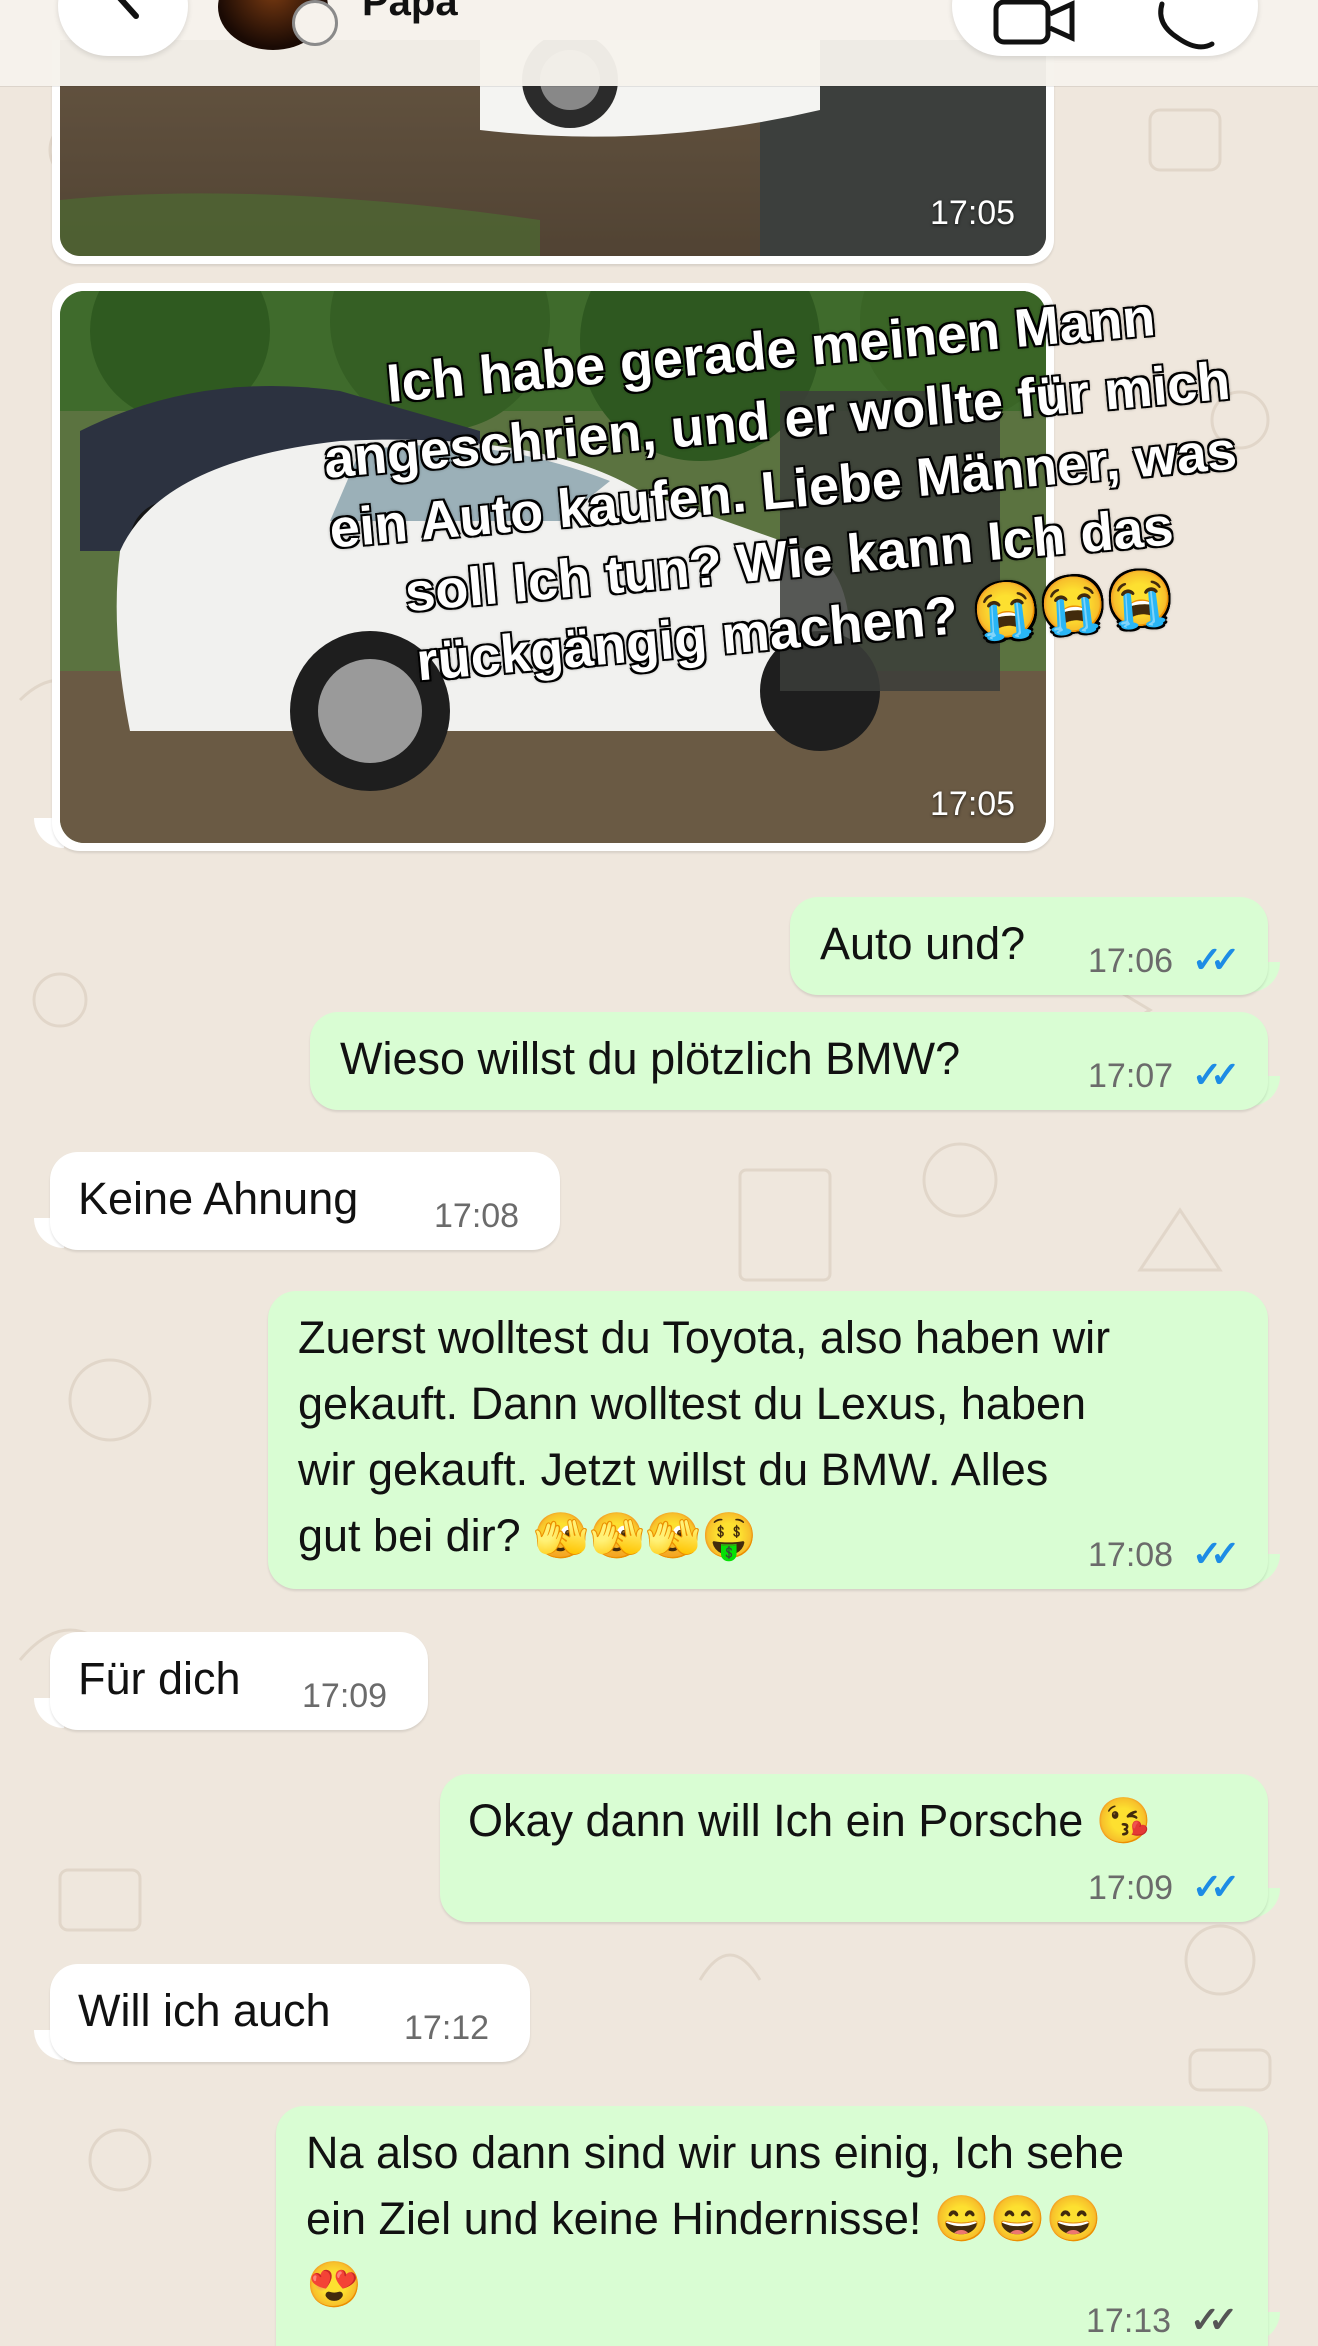 This screenshot has height=2346, width=1318. I want to click on message-text: Wieso willst du plötzlich BMW?, so click(650, 1058).